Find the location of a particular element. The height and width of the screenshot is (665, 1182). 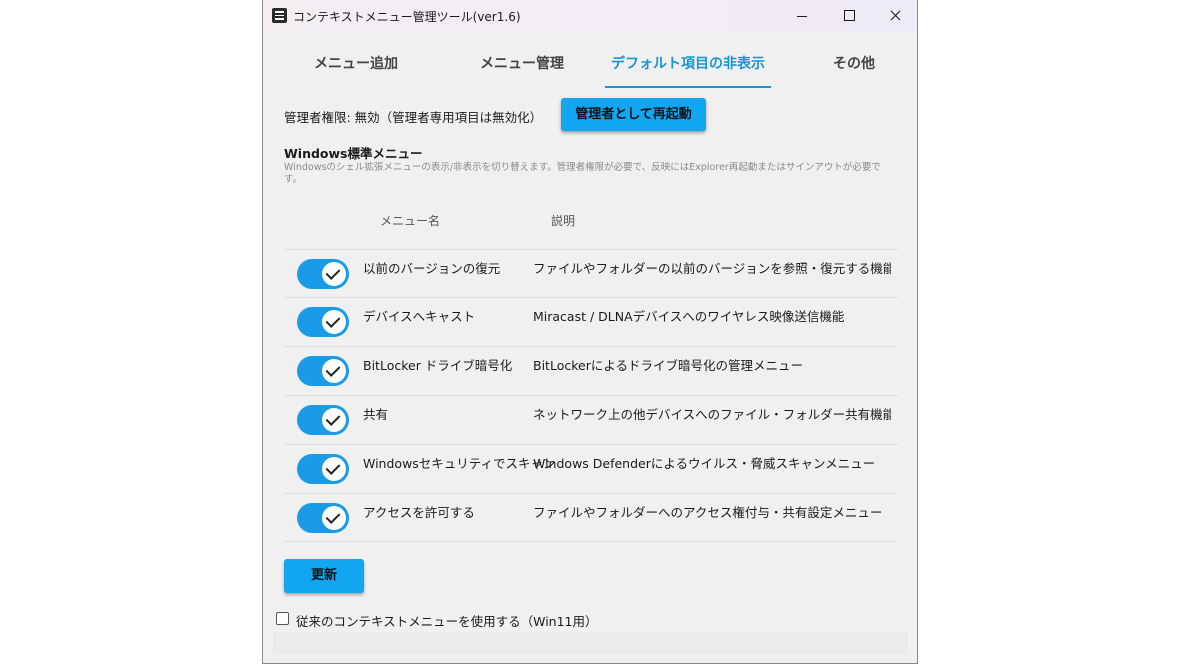

legacy-menu-checkbox is located at coordinates (282, 618).